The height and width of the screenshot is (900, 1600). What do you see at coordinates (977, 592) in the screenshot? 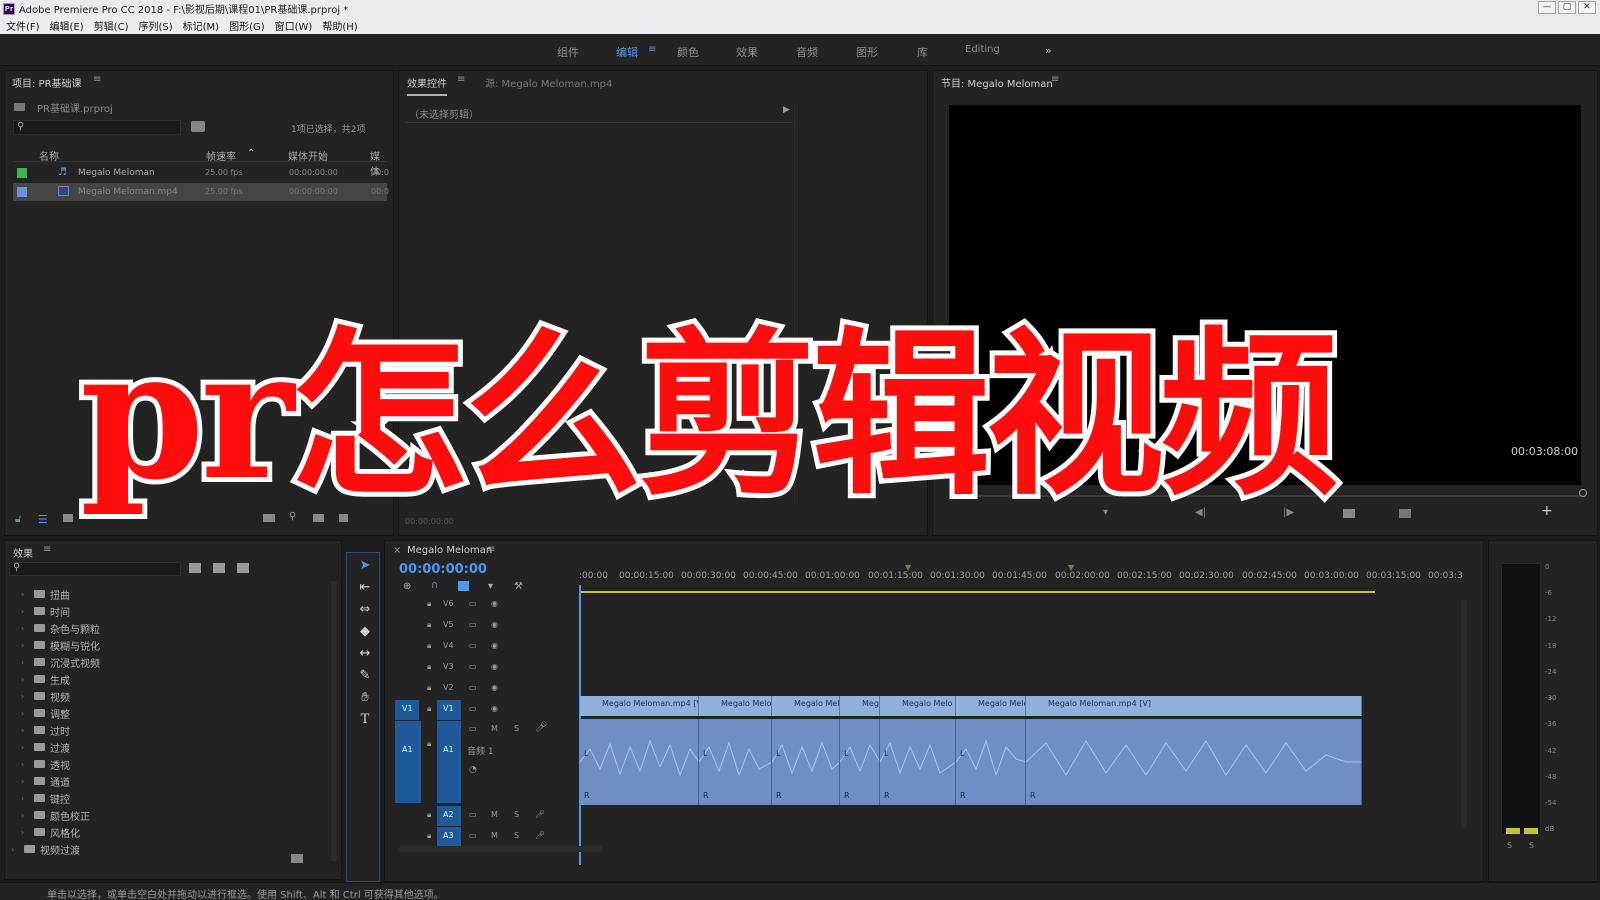
I see `work-area-bar` at bounding box center [977, 592].